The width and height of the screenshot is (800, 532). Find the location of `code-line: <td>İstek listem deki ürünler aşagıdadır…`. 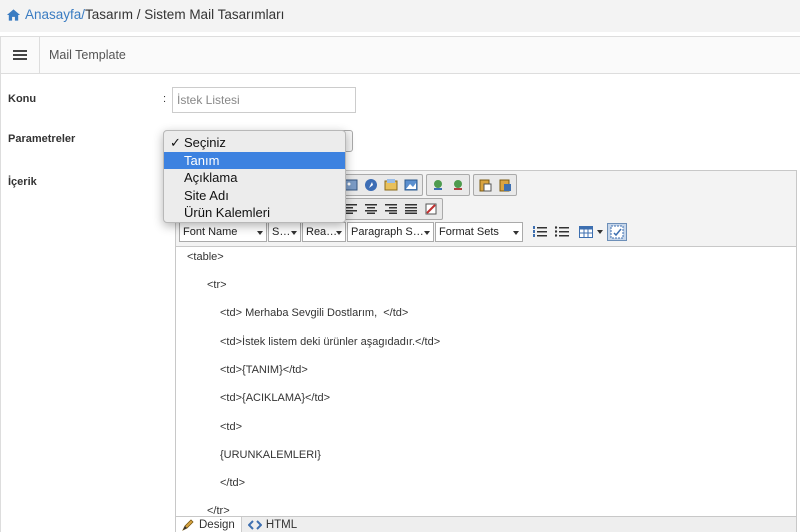

code-line: <td>İstek listem deki ürünler aşagıdadır… is located at coordinates (330, 342).